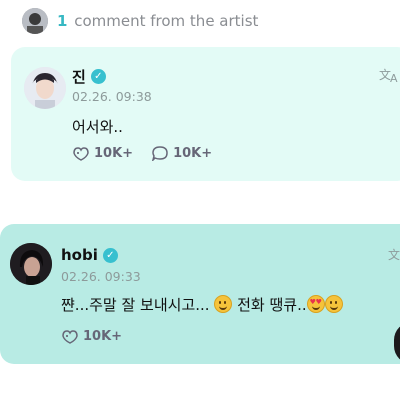  I want to click on comment-stats: 10K+, so click(100, 336).